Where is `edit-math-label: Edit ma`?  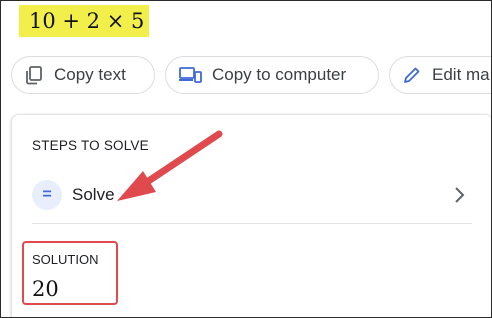 edit-math-label: Edit ma is located at coordinates (461, 74).